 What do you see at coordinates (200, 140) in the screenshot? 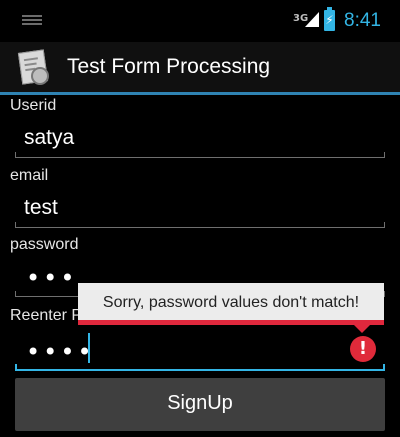
I see `userid-field: satya` at bounding box center [200, 140].